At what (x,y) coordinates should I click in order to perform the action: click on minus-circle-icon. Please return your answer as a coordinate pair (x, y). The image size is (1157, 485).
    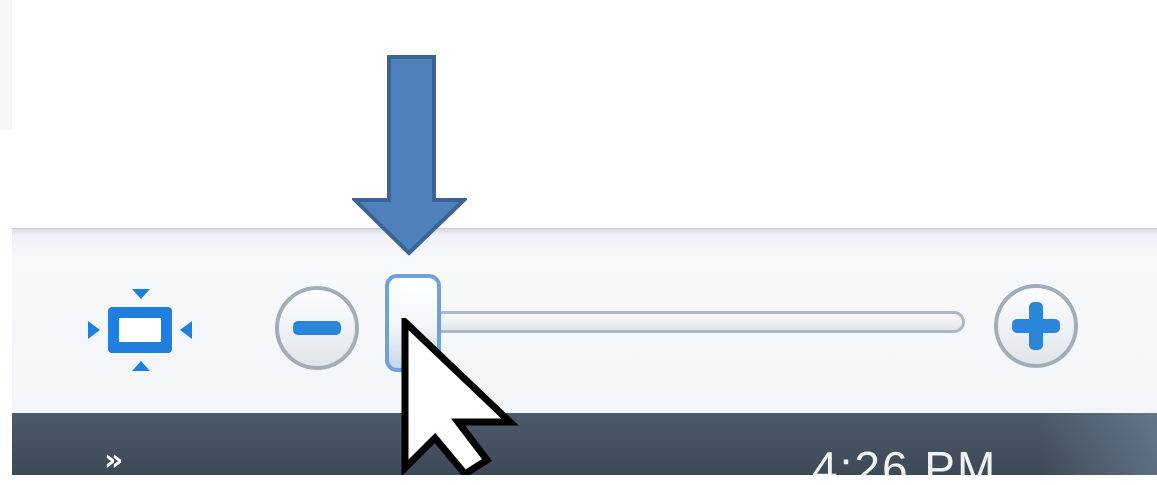
    Looking at the image, I should click on (317, 328).